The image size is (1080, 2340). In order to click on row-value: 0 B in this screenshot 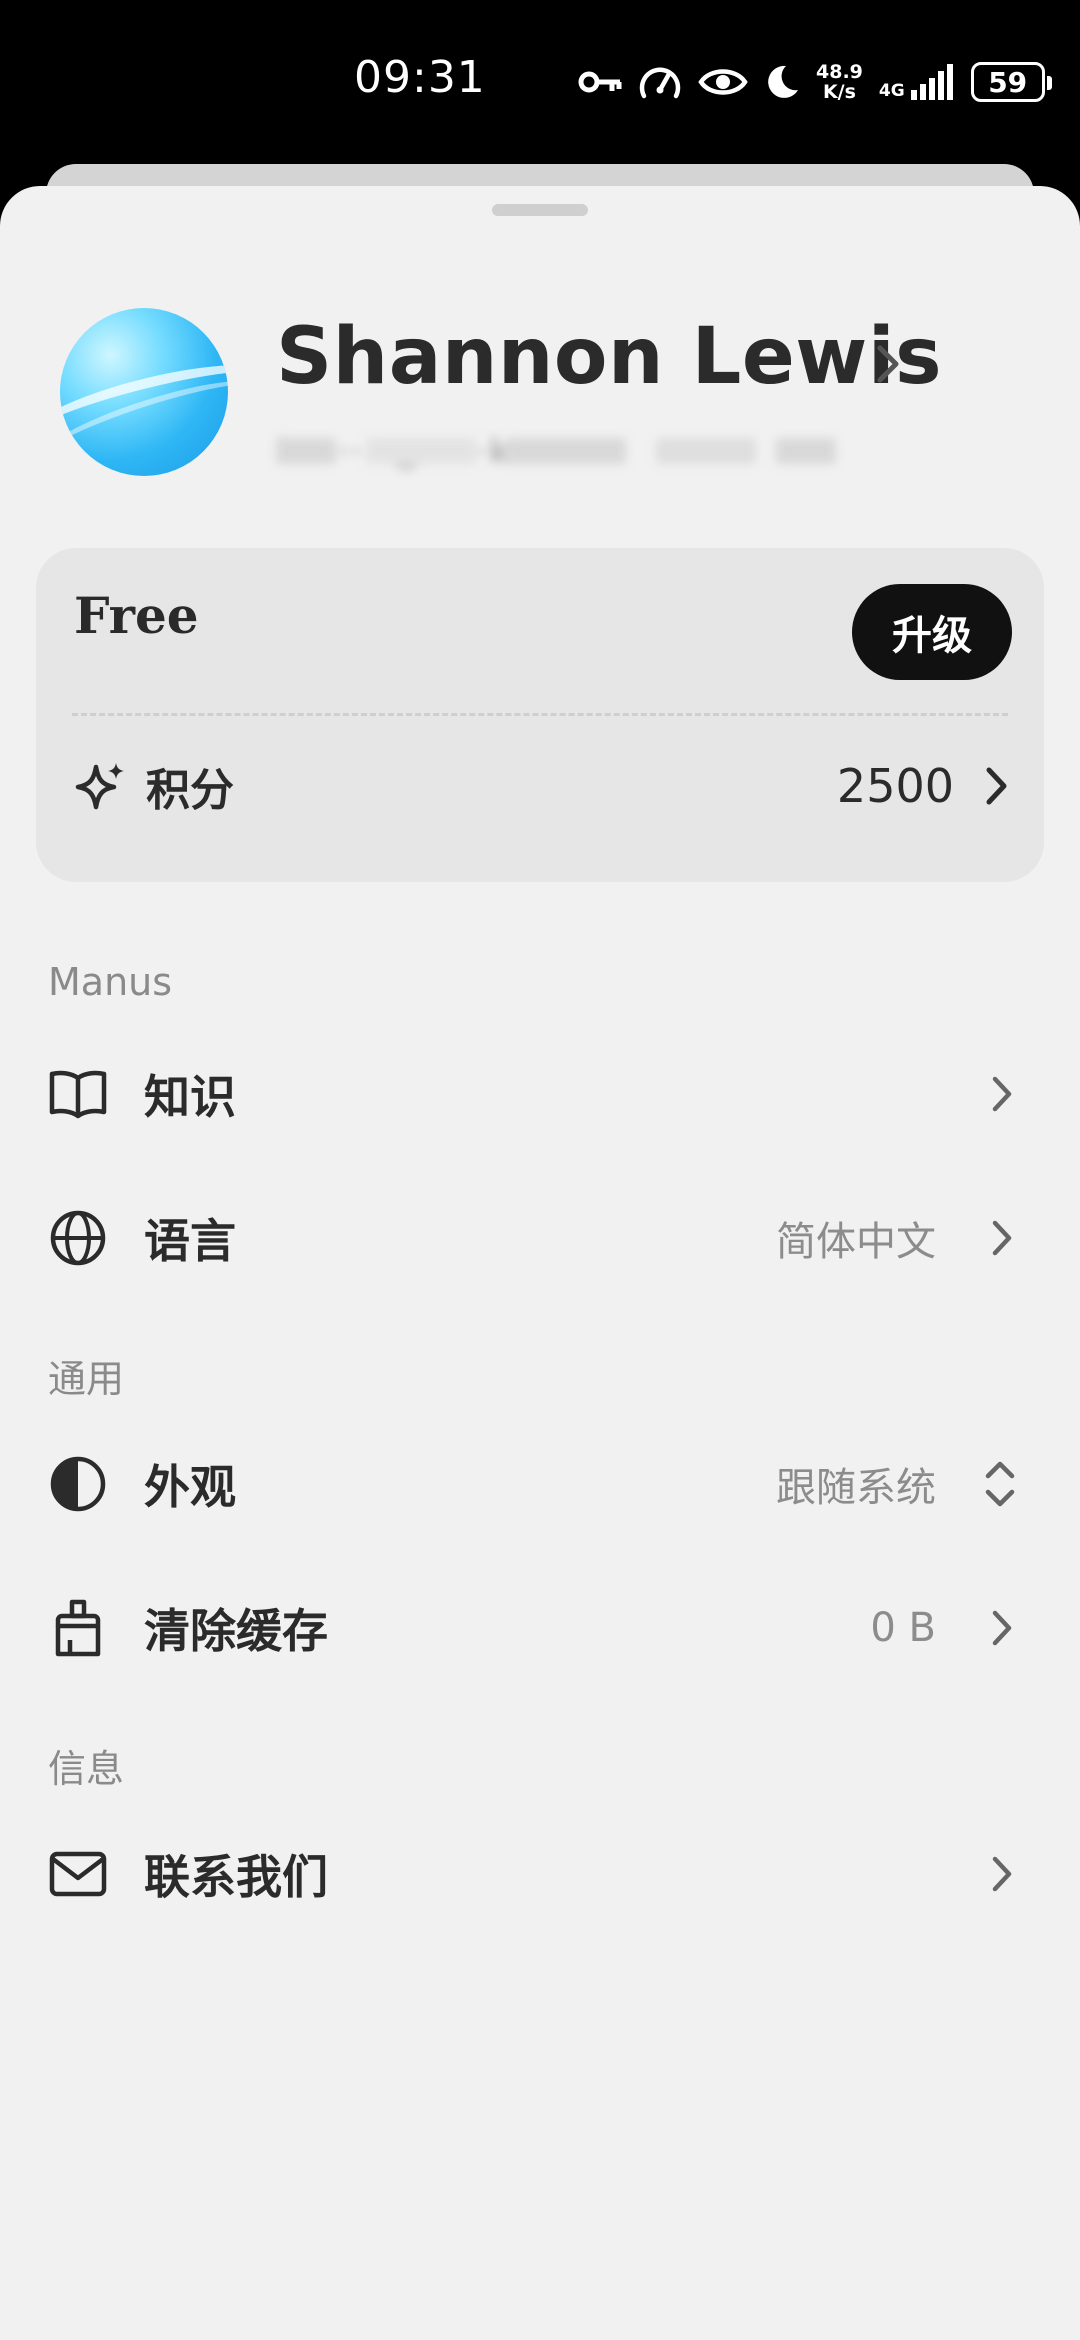, I will do `click(903, 1628)`.